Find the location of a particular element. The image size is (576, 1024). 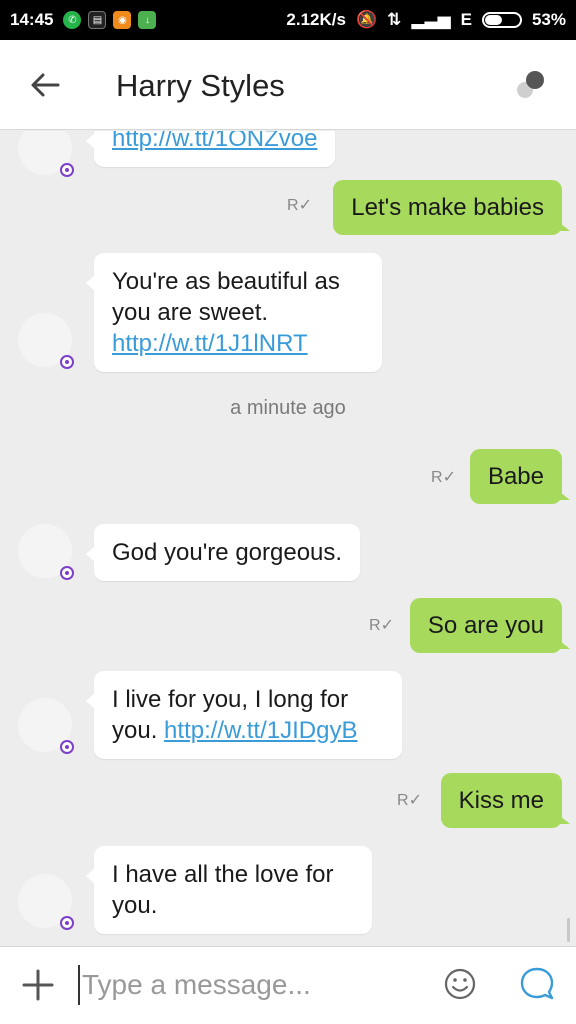

chat-header: Harry Styles is located at coordinates (288, 85).